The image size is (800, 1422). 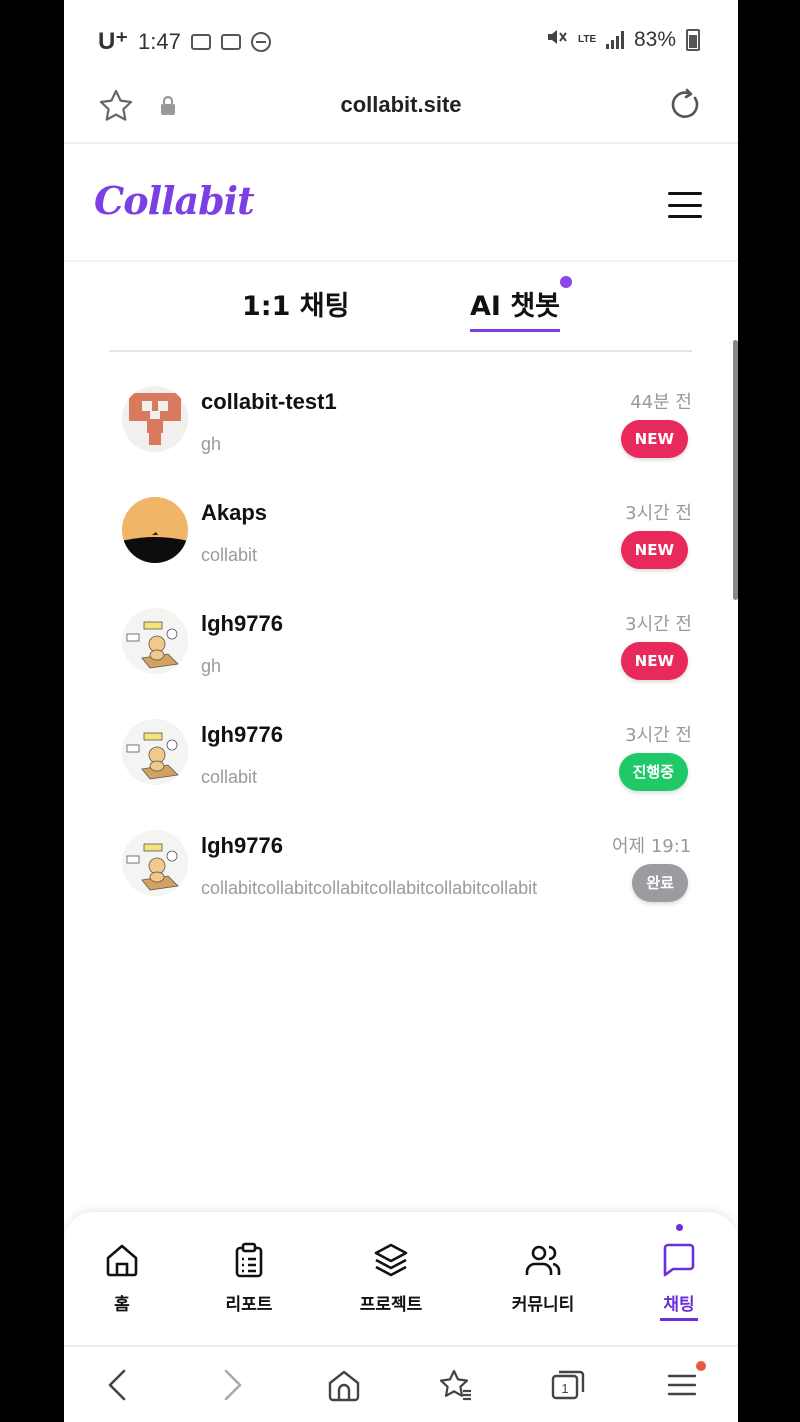 What do you see at coordinates (113, 41) in the screenshot?
I see `carrier-label: U⁺` at bounding box center [113, 41].